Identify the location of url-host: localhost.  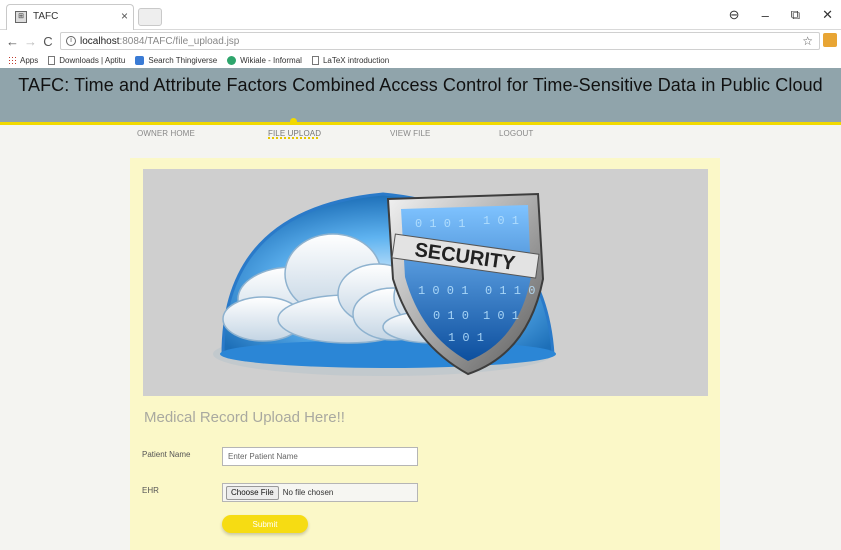
(100, 41).